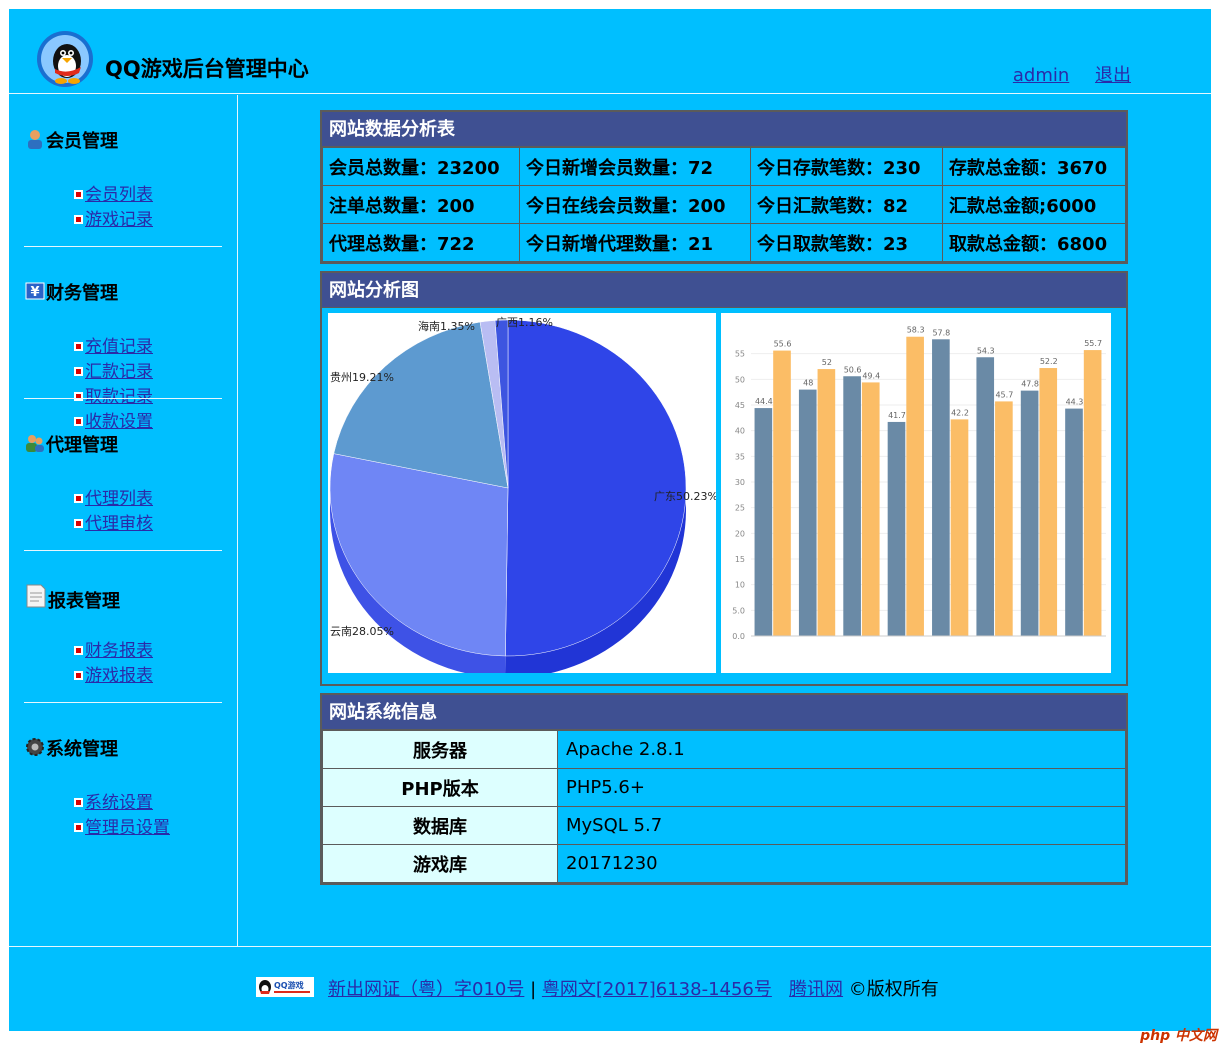 This screenshot has width=1227, height=1048. Describe the element at coordinates (841, 825) in the screenshot. I see `sys-value: MySQL 5.7` at that location.